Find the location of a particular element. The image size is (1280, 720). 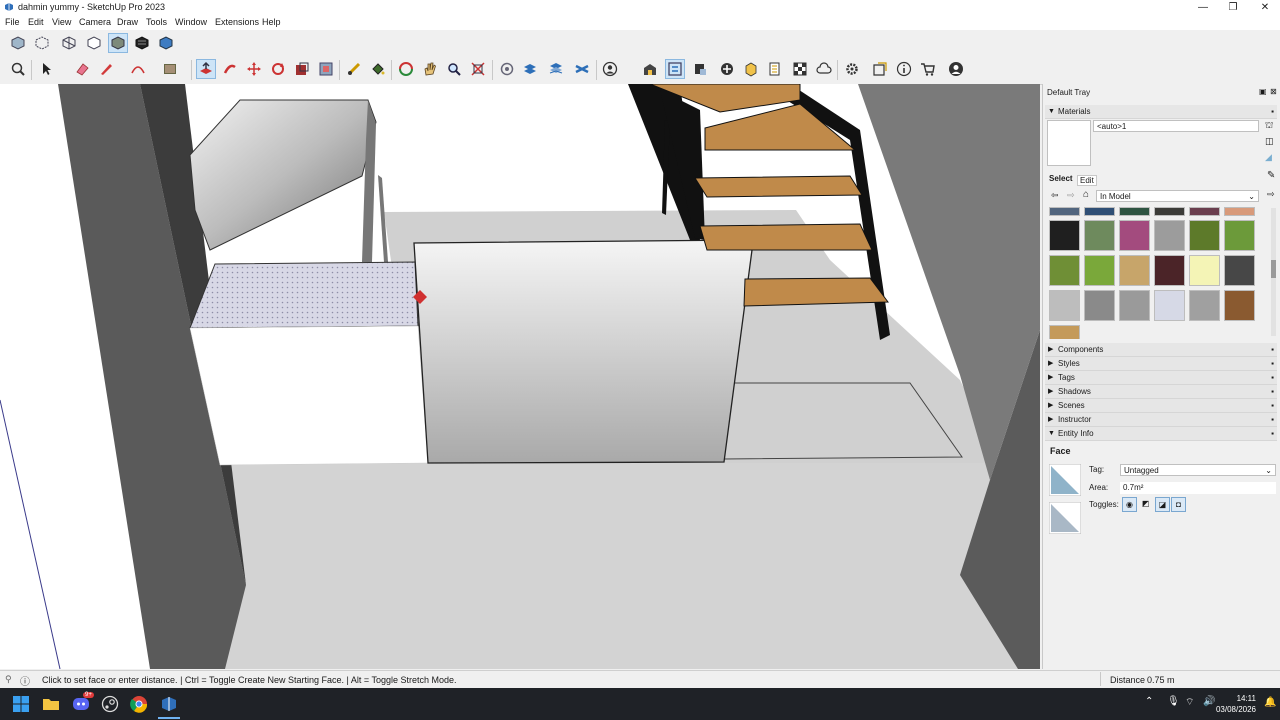

shaded-textures-style-icon is located at coordinates (142, 43).